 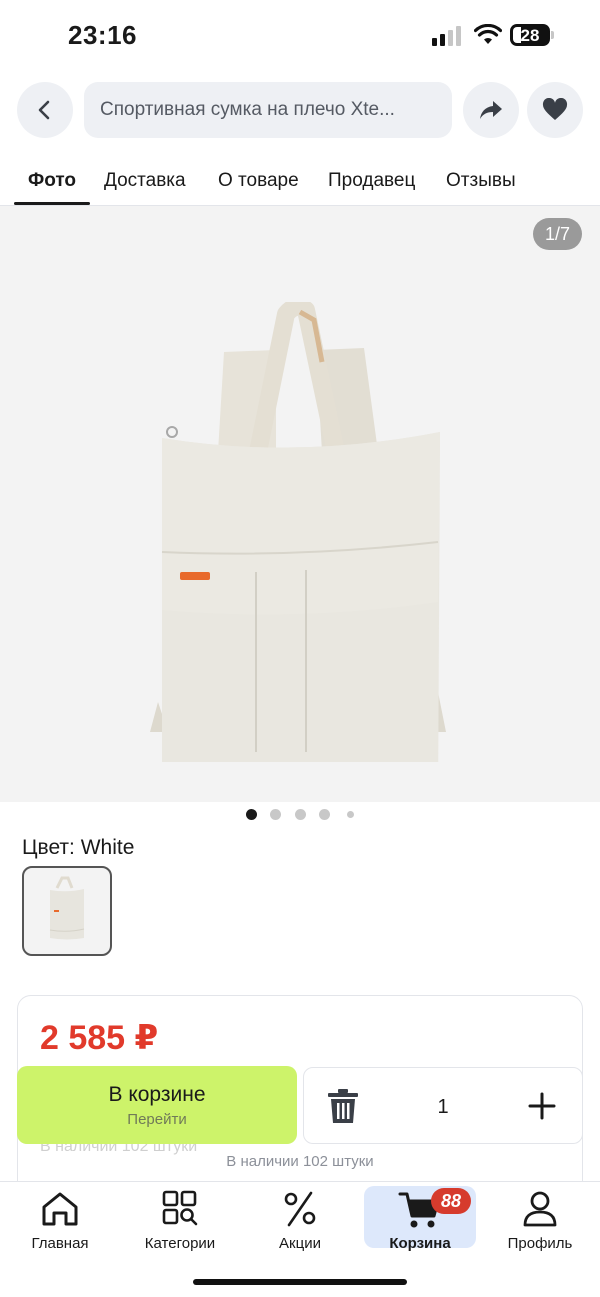 What do you see at coordinates (420, 1219) in the screenshot?
I see `nav-cart: 88 Корзина` at bounding box center [420, 1219].